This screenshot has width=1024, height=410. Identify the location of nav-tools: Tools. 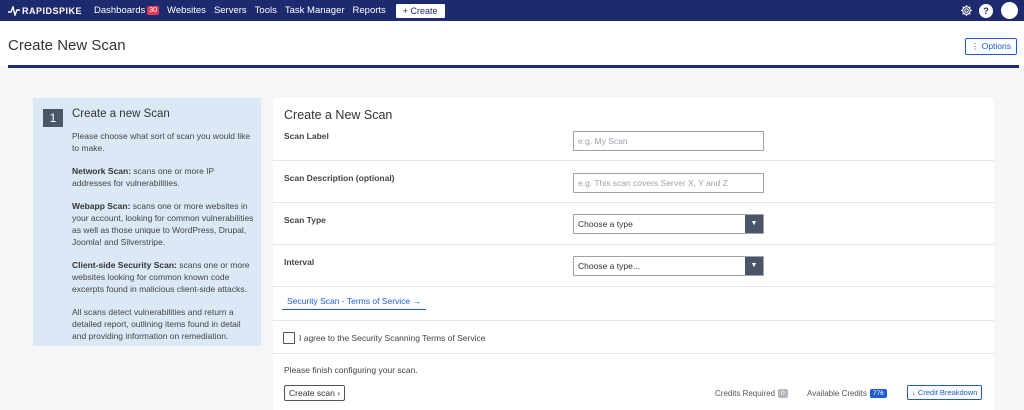
(266, 10).